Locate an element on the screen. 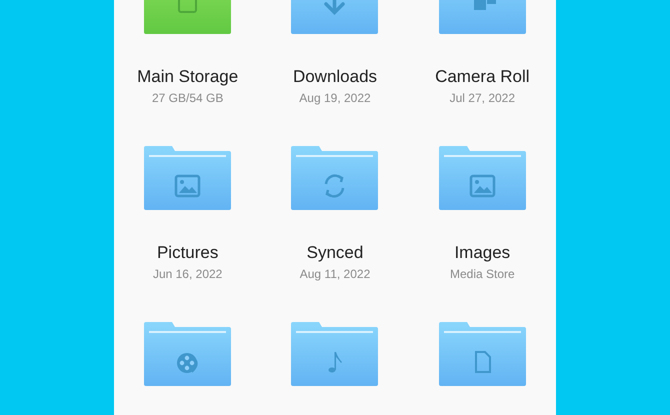 The image size is (670, 415). folder-name: Main Storage is located at coordinates (187, 77).